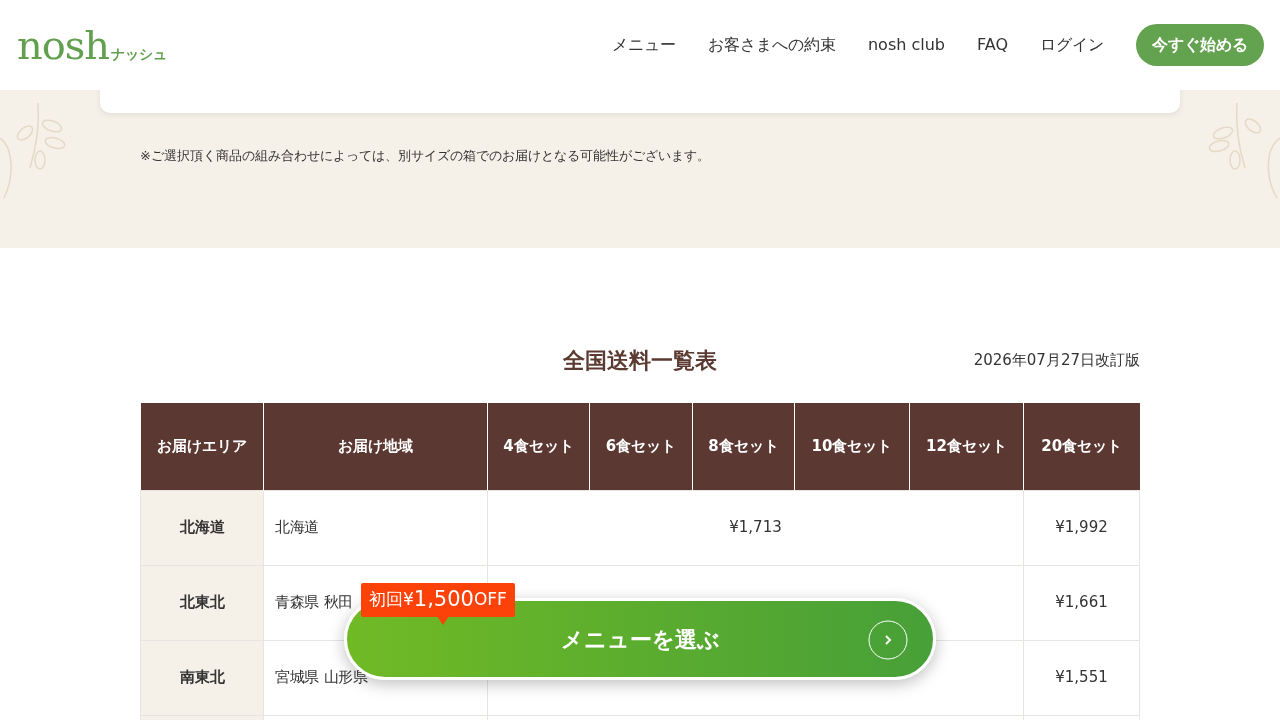  I want to click on revision-date: 2026年07月27日改訂版, so click(1056, 361).